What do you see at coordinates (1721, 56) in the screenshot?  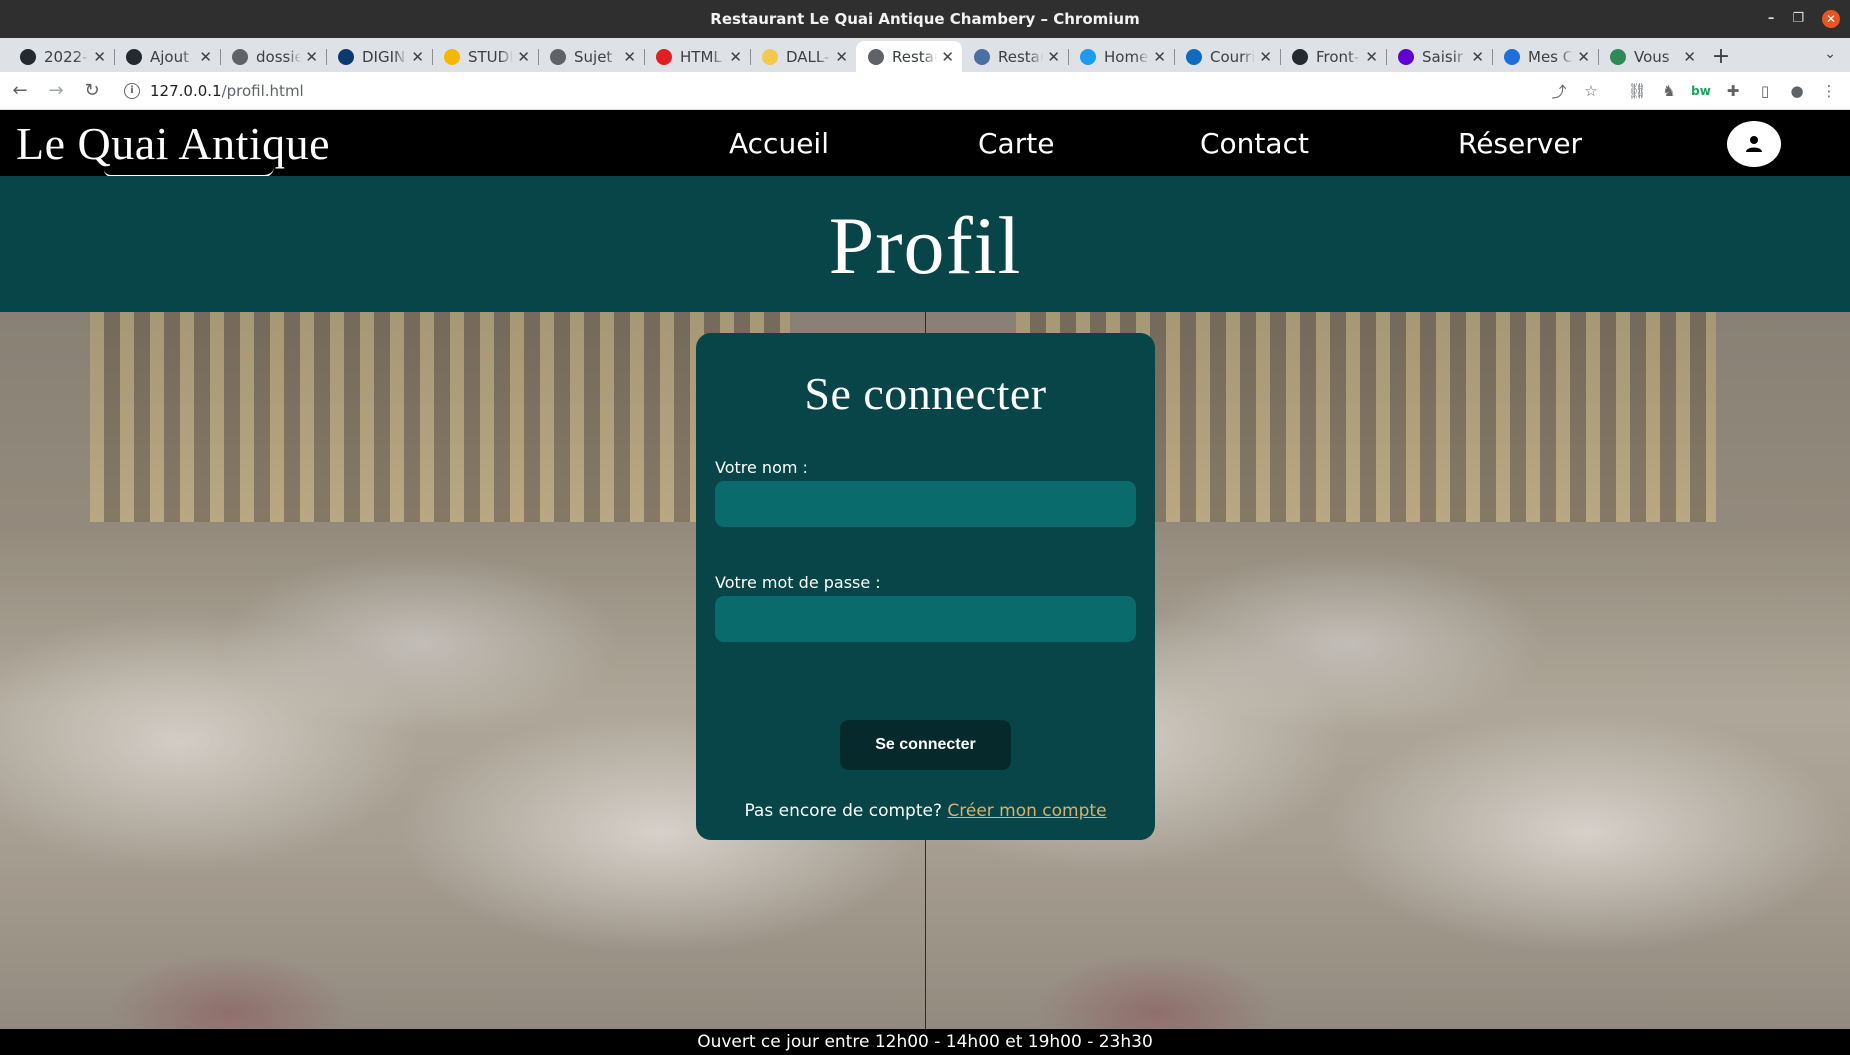 I see `new-tab-button: +` at bounding box center [1721, 56].